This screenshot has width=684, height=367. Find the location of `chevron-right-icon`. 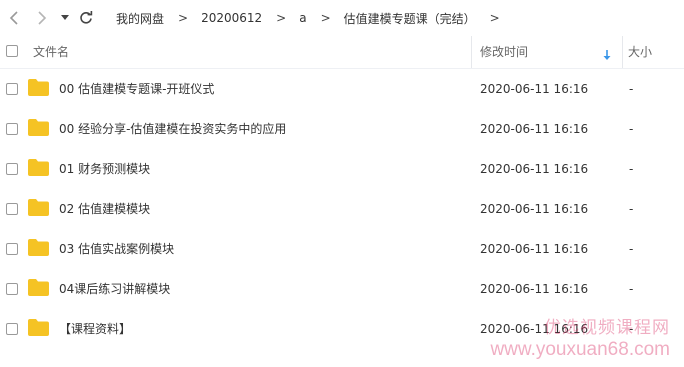

chevron-right-icon is located at coordinates (42, 18).